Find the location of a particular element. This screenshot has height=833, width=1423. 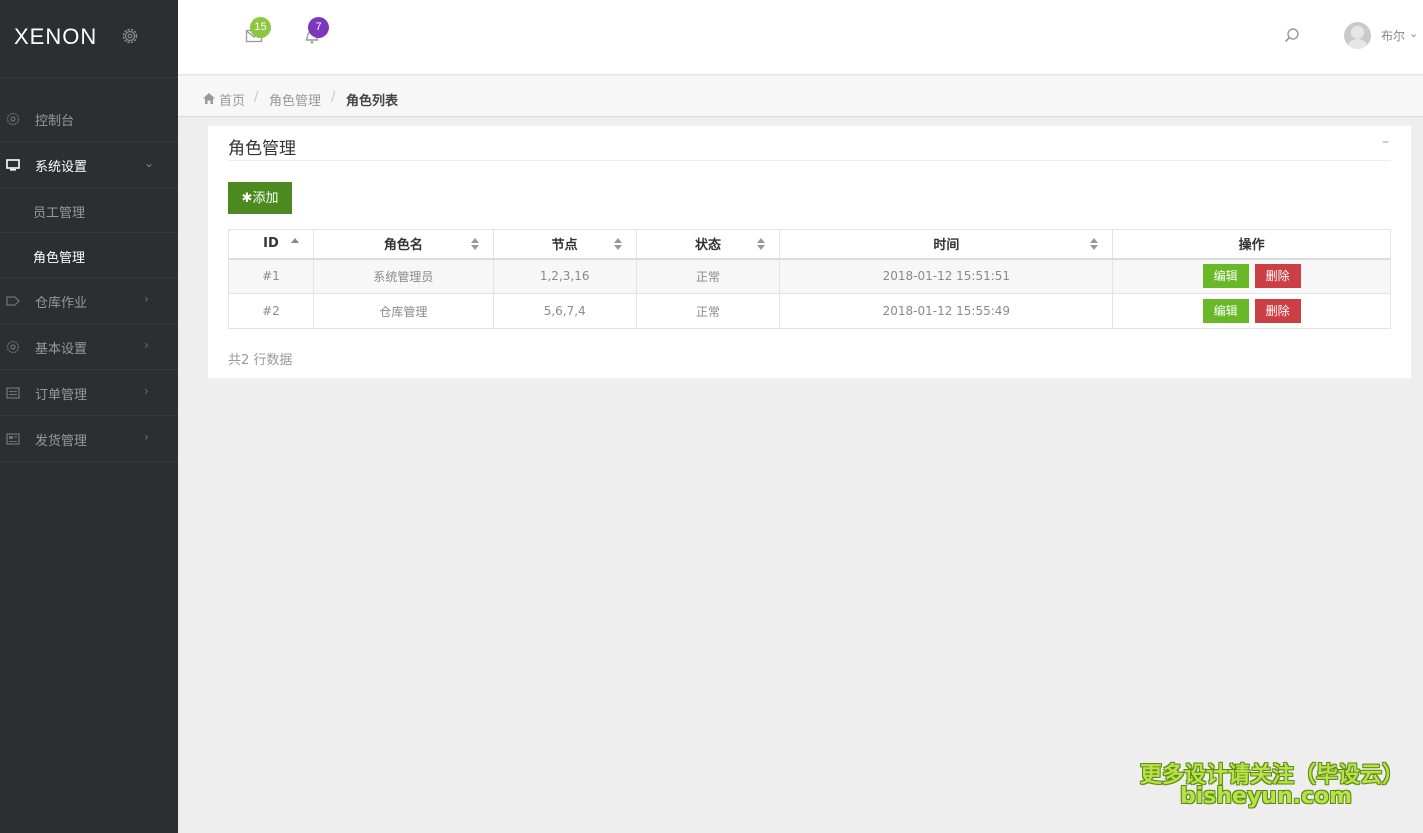

column-header-time: 时间 is located at coordinates (946, 244).